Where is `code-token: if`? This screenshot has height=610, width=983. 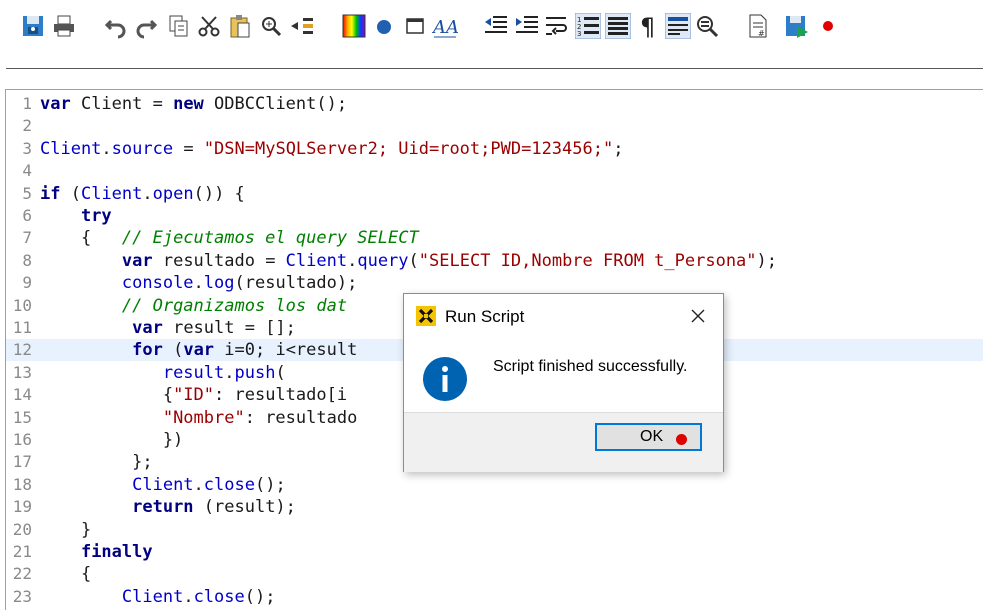 code-token: if is located at coordinates (50, 193).